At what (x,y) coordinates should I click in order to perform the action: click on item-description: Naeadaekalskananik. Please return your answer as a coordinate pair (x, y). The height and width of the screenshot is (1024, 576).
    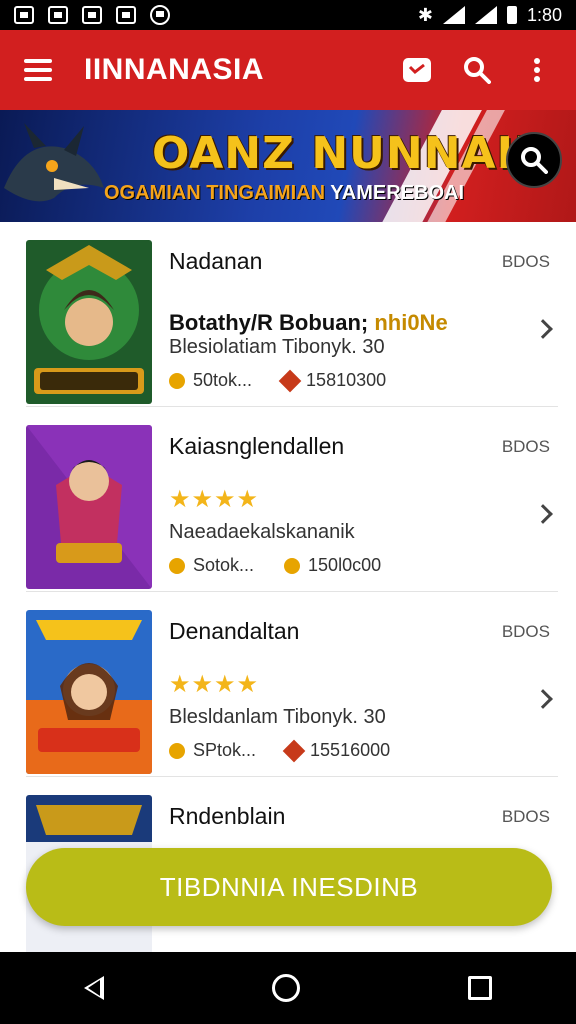
    Looking at the image, I should click on (262, 532).